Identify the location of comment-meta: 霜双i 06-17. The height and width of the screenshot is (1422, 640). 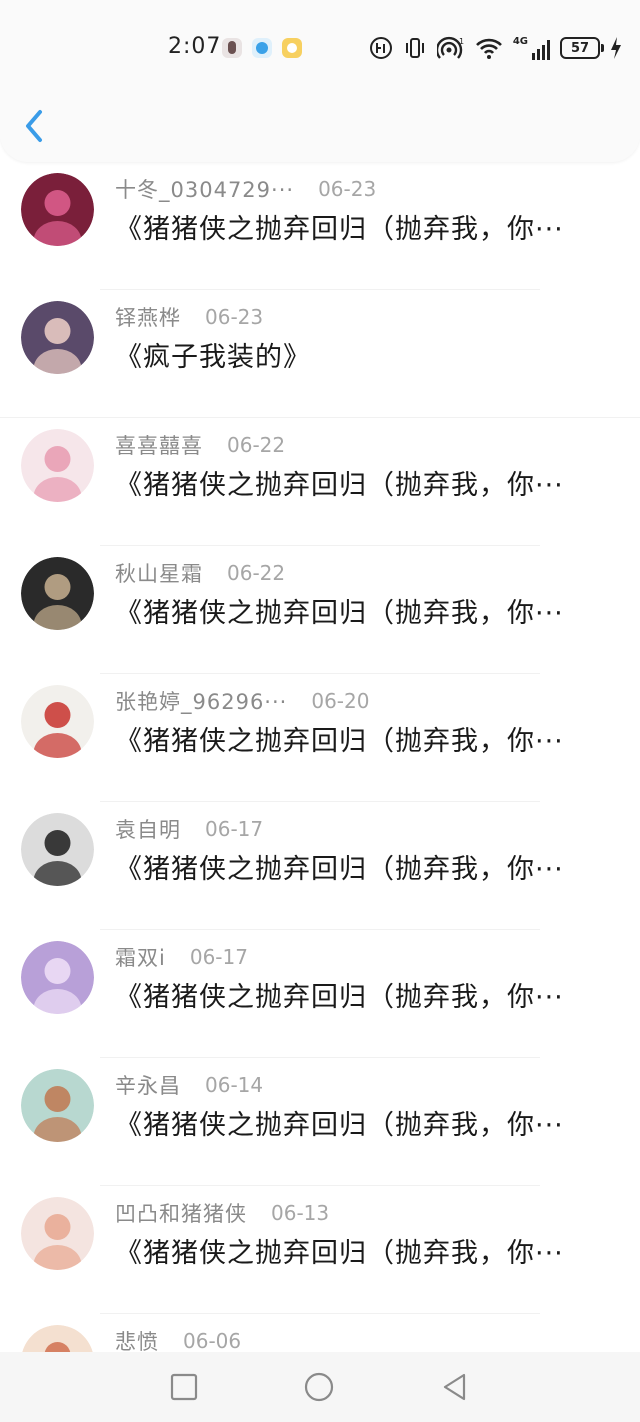
(181, 957).